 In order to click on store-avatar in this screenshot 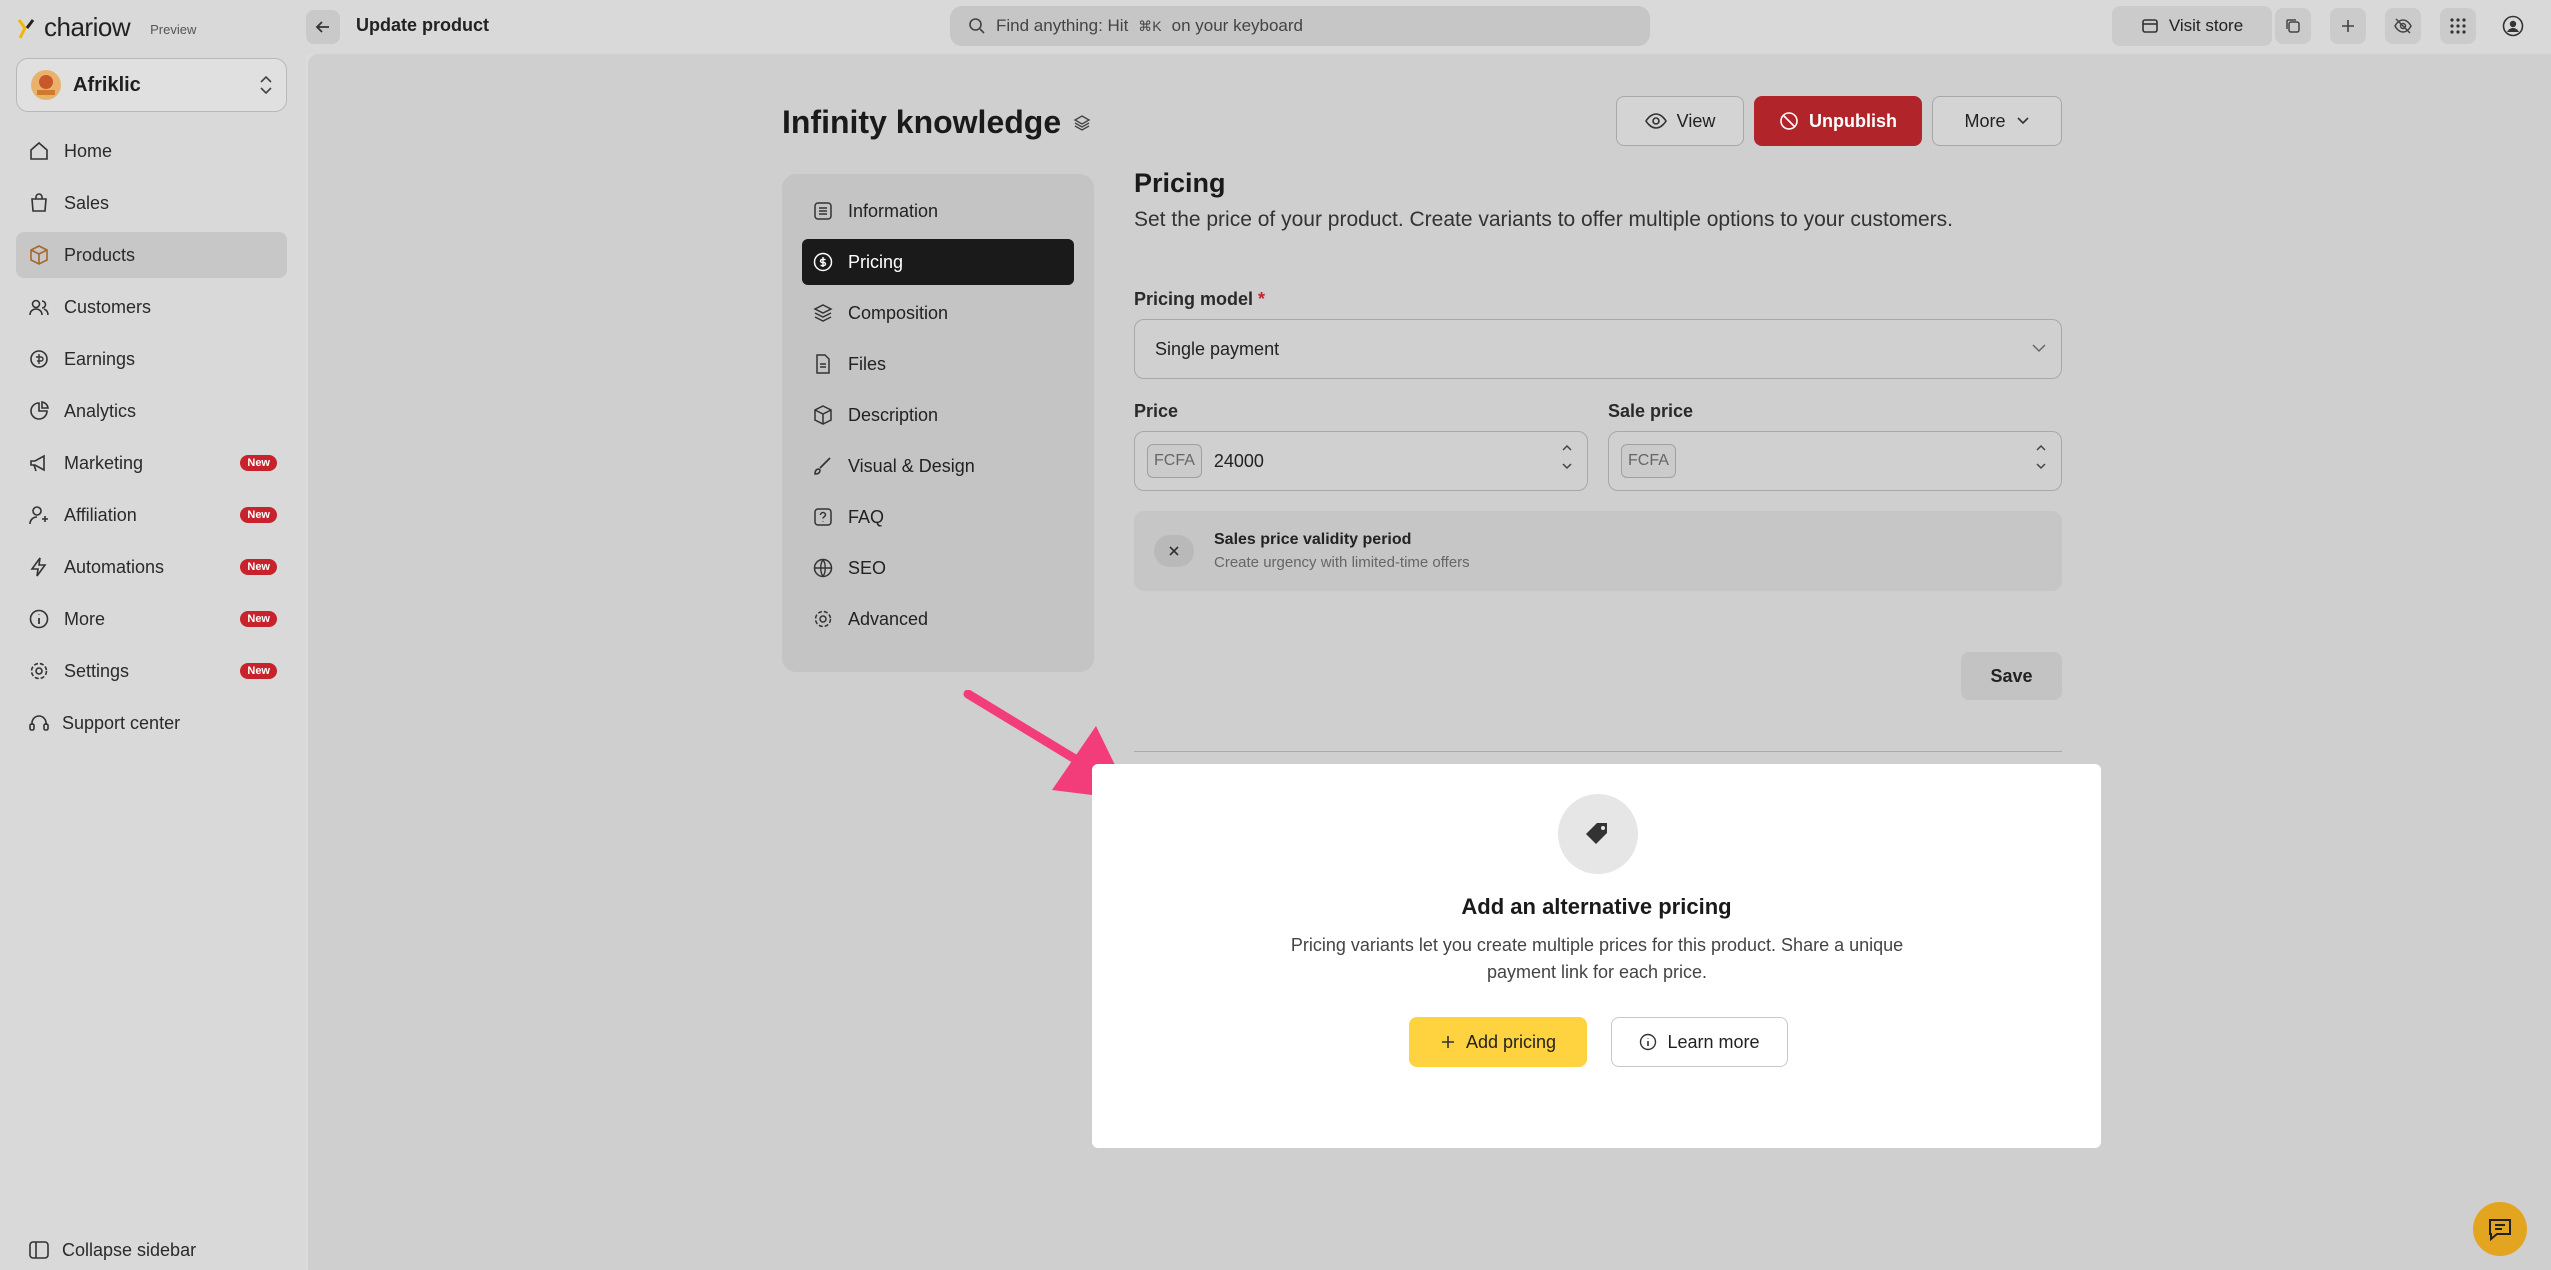, I will do `click(46, 85)`.